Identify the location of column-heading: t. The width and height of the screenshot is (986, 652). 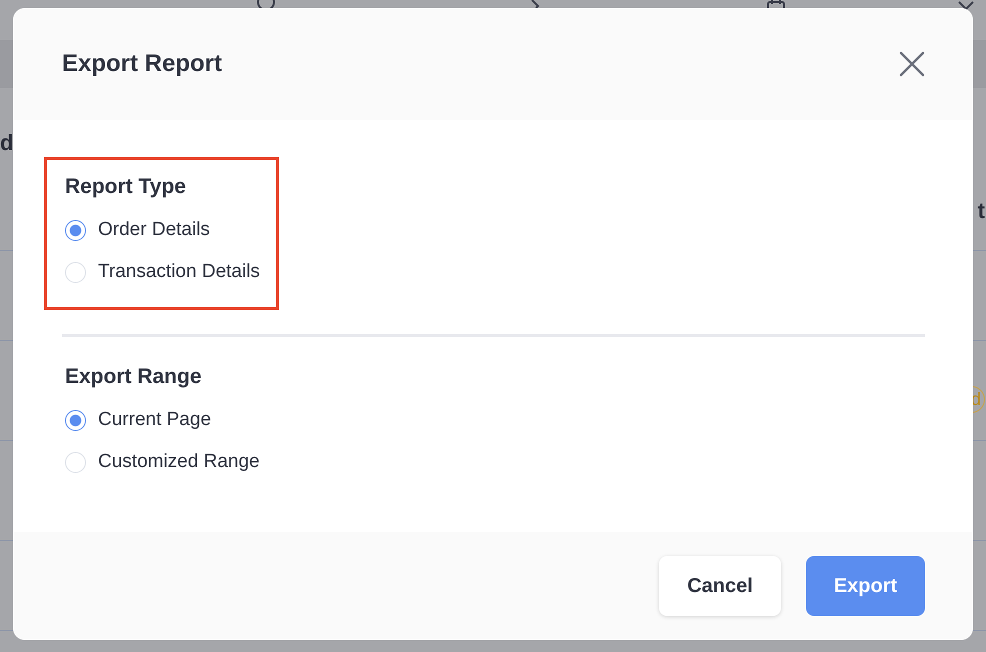
(981, 211).